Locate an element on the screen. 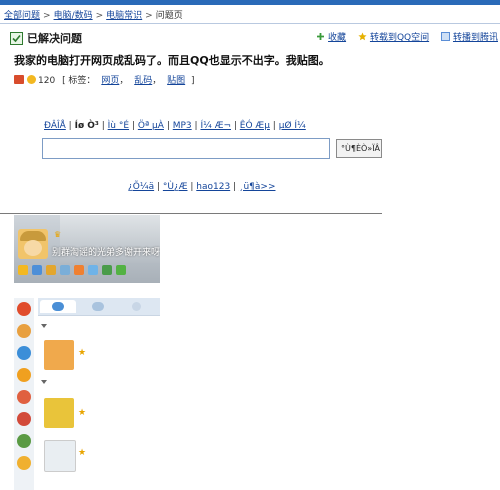 The width and height of the screenshot is (500, 490). group-bubble-icon is located at coordinates (98, 306).